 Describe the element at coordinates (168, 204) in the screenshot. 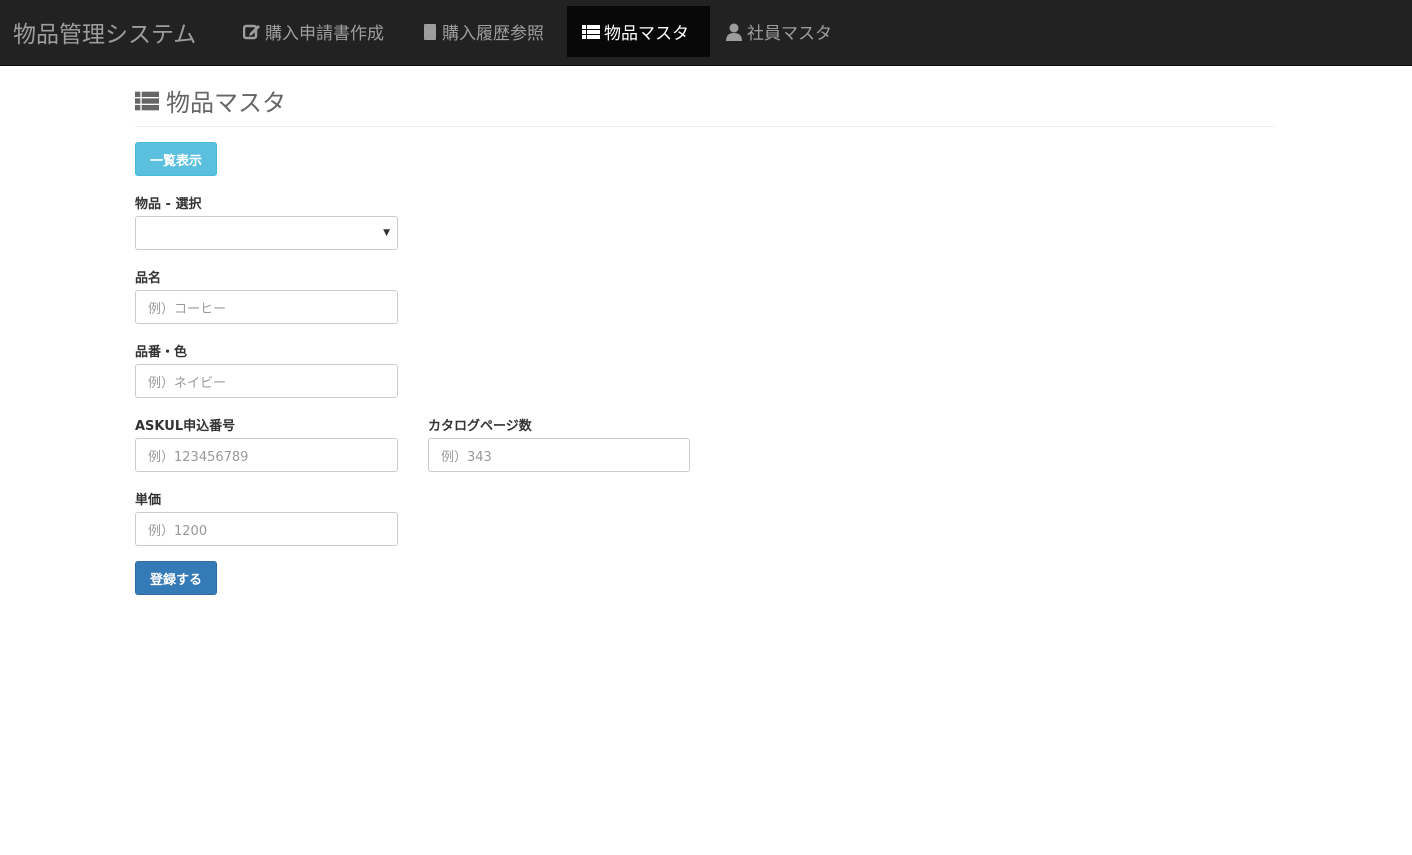

I see `item-select-label: 物品 - 選択` at that location.